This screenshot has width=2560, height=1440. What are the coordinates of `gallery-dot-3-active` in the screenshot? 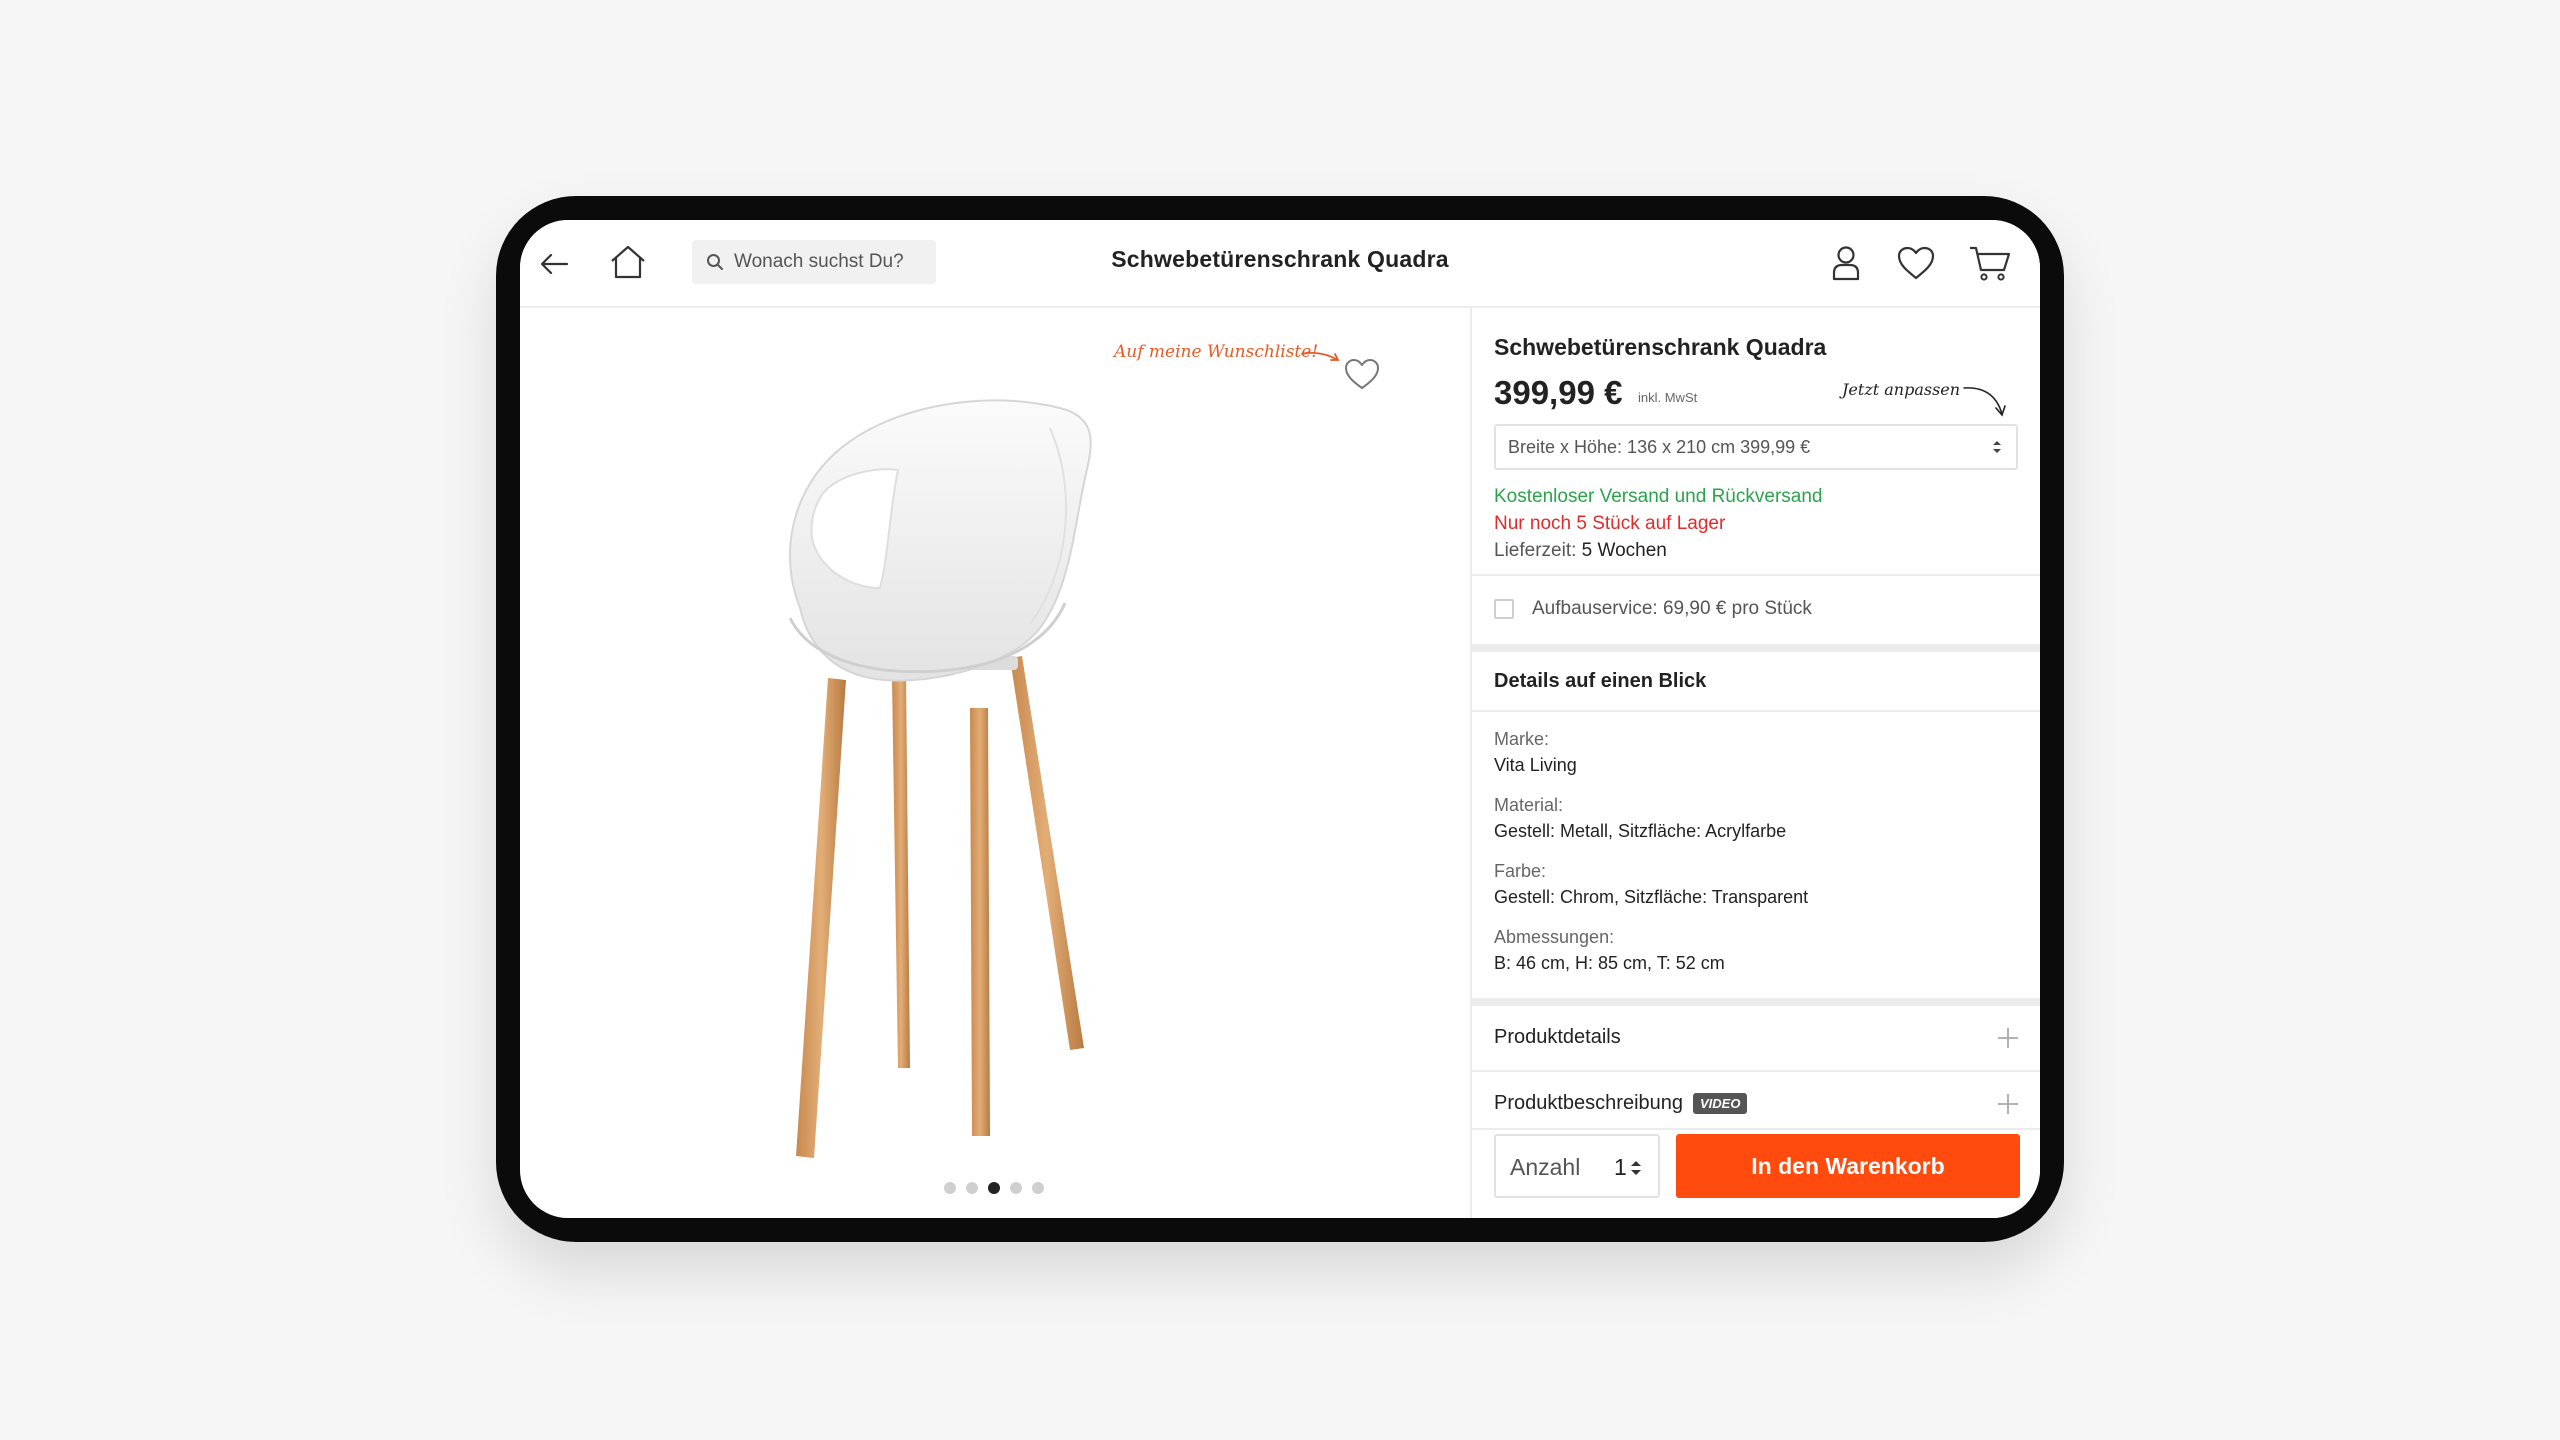 It's located at (994, 1188).